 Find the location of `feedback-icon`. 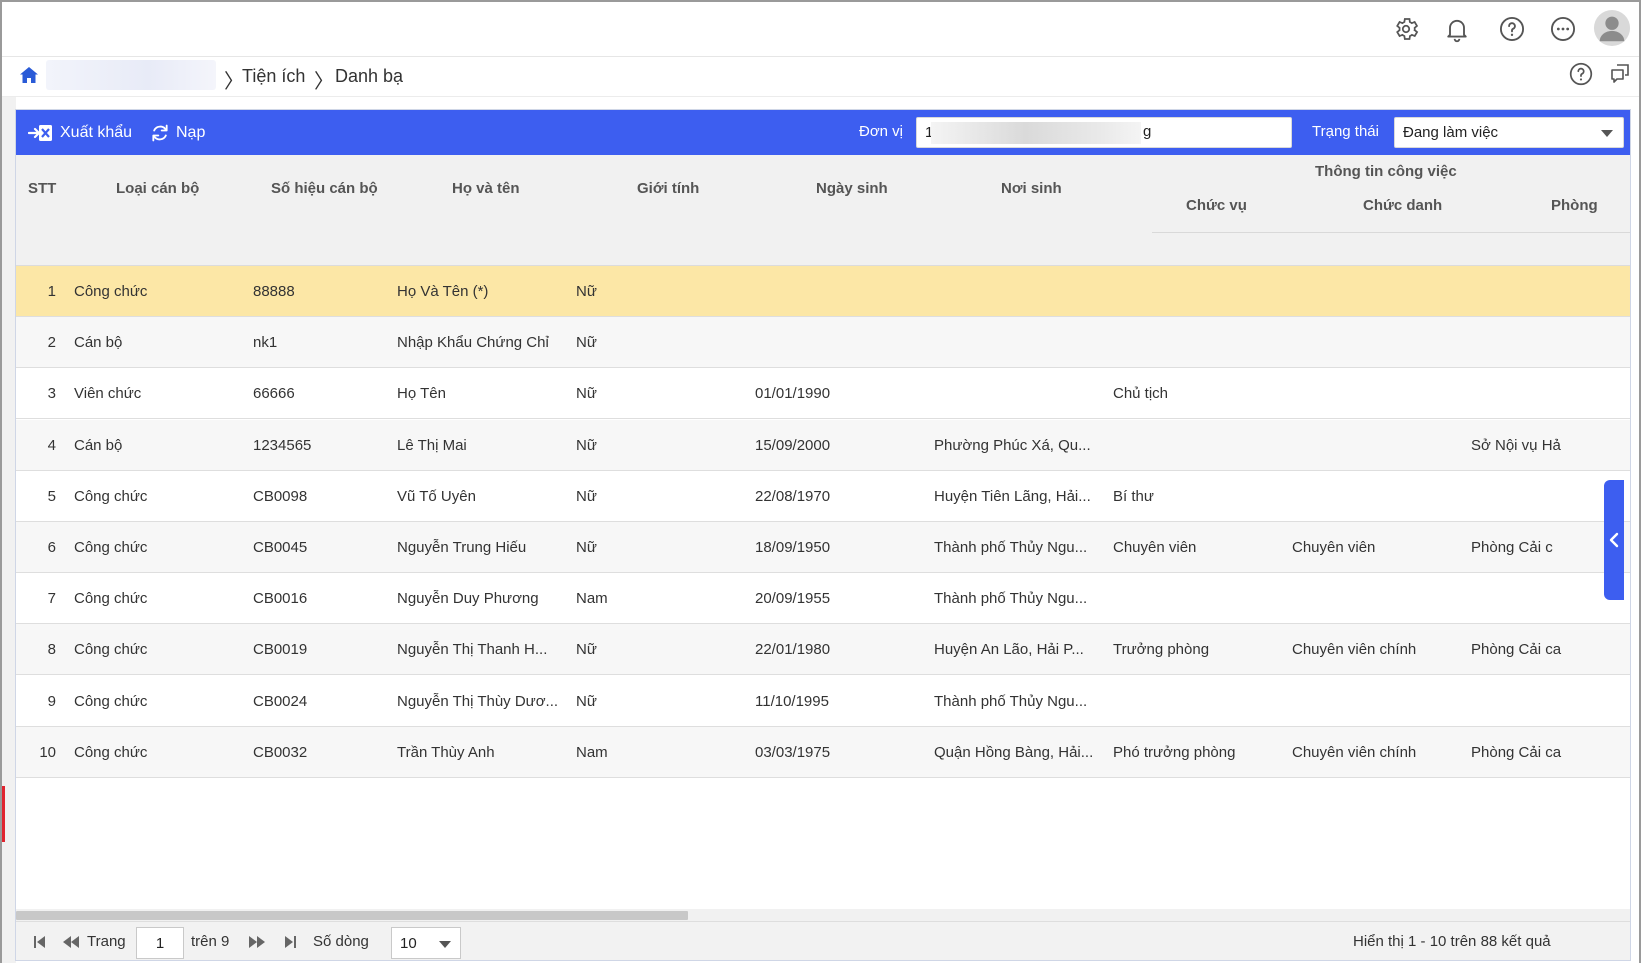

feedback-icon is located at coordinates (1622, 75).